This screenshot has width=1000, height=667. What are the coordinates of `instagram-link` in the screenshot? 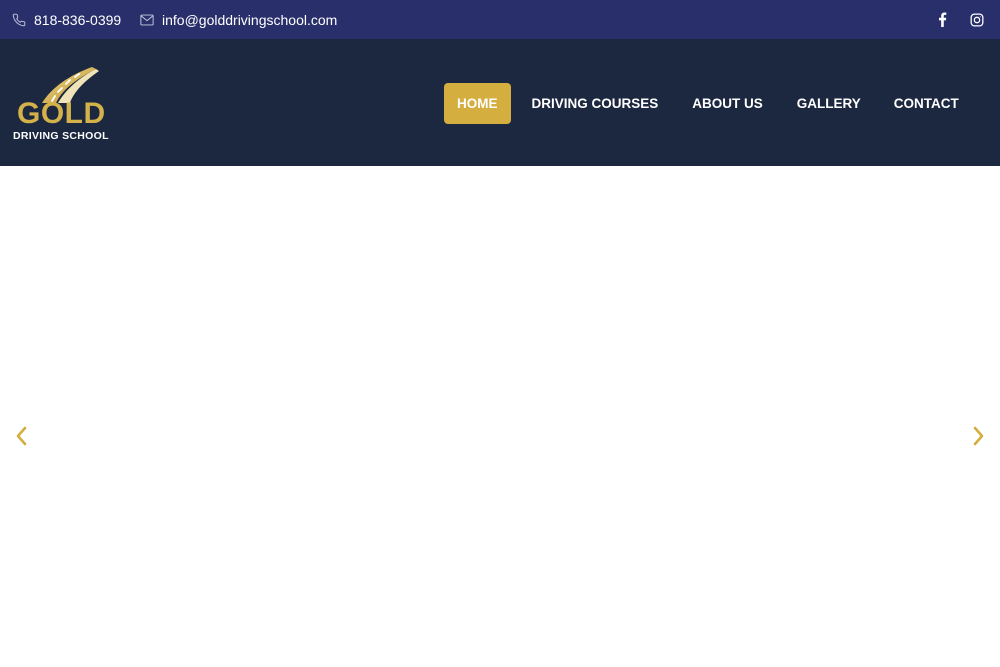 It's located at (977, 19).